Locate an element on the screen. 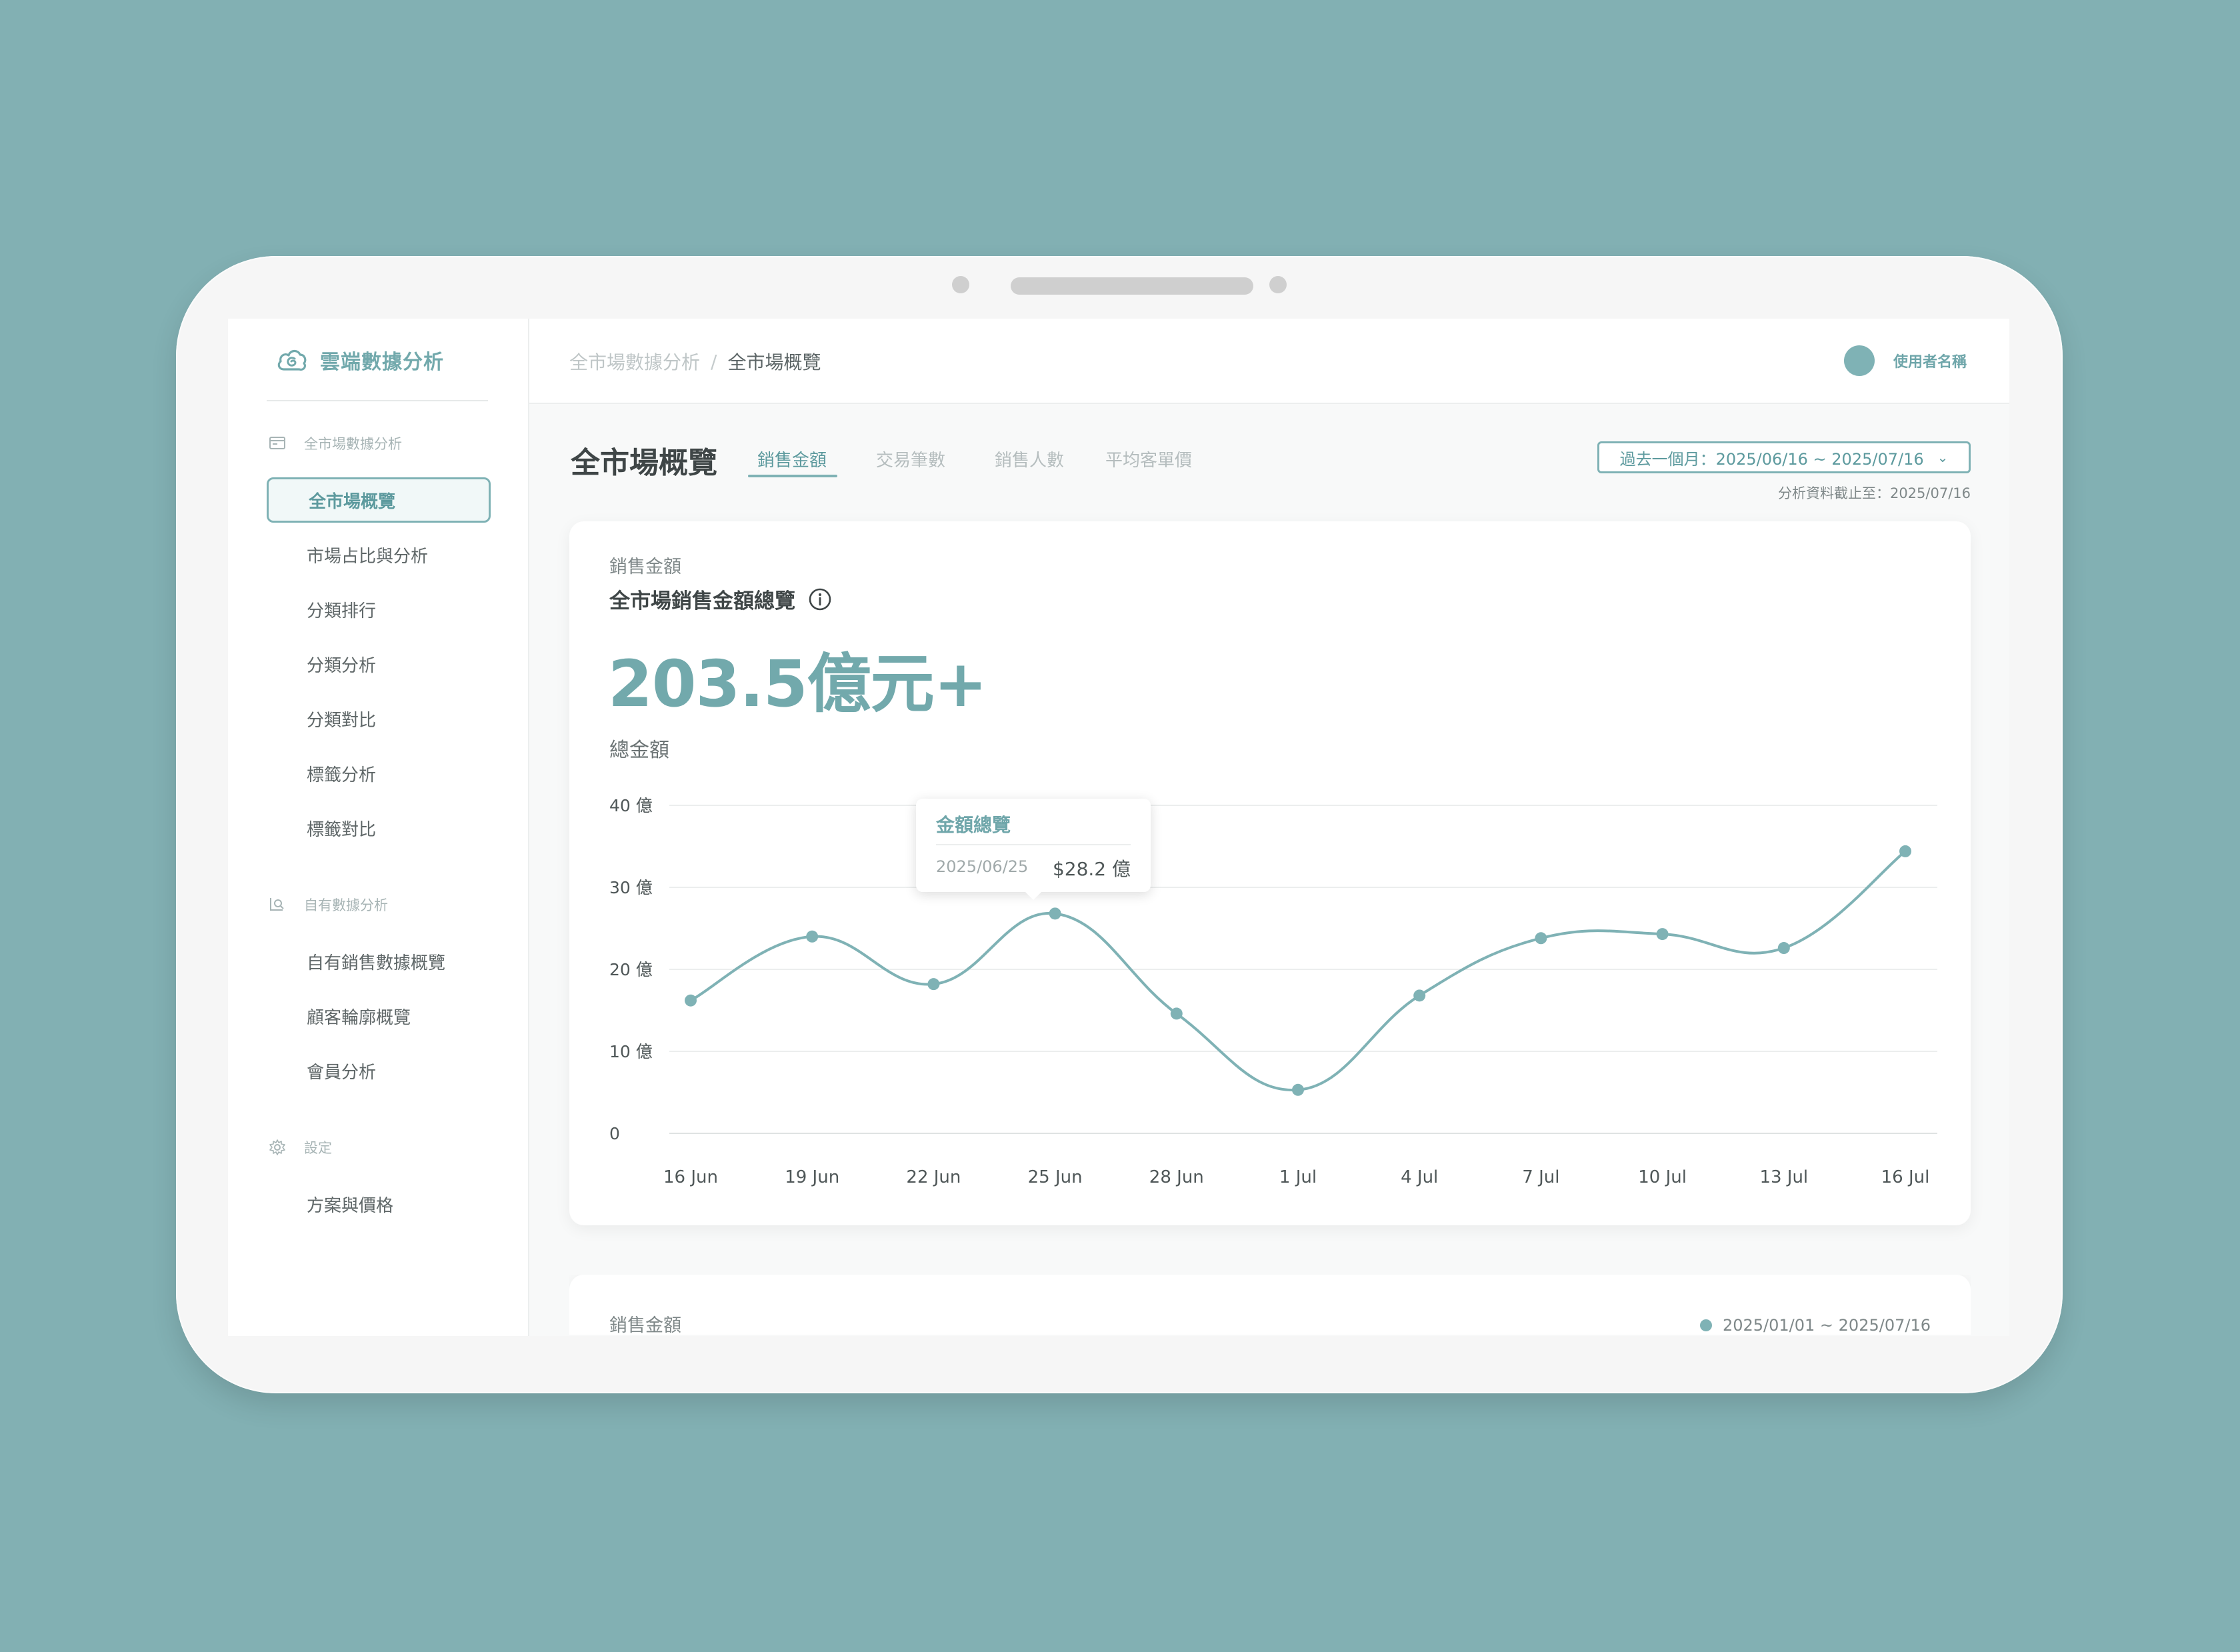  y-tick-label: 30 億 is located at coordinates (631, 887).